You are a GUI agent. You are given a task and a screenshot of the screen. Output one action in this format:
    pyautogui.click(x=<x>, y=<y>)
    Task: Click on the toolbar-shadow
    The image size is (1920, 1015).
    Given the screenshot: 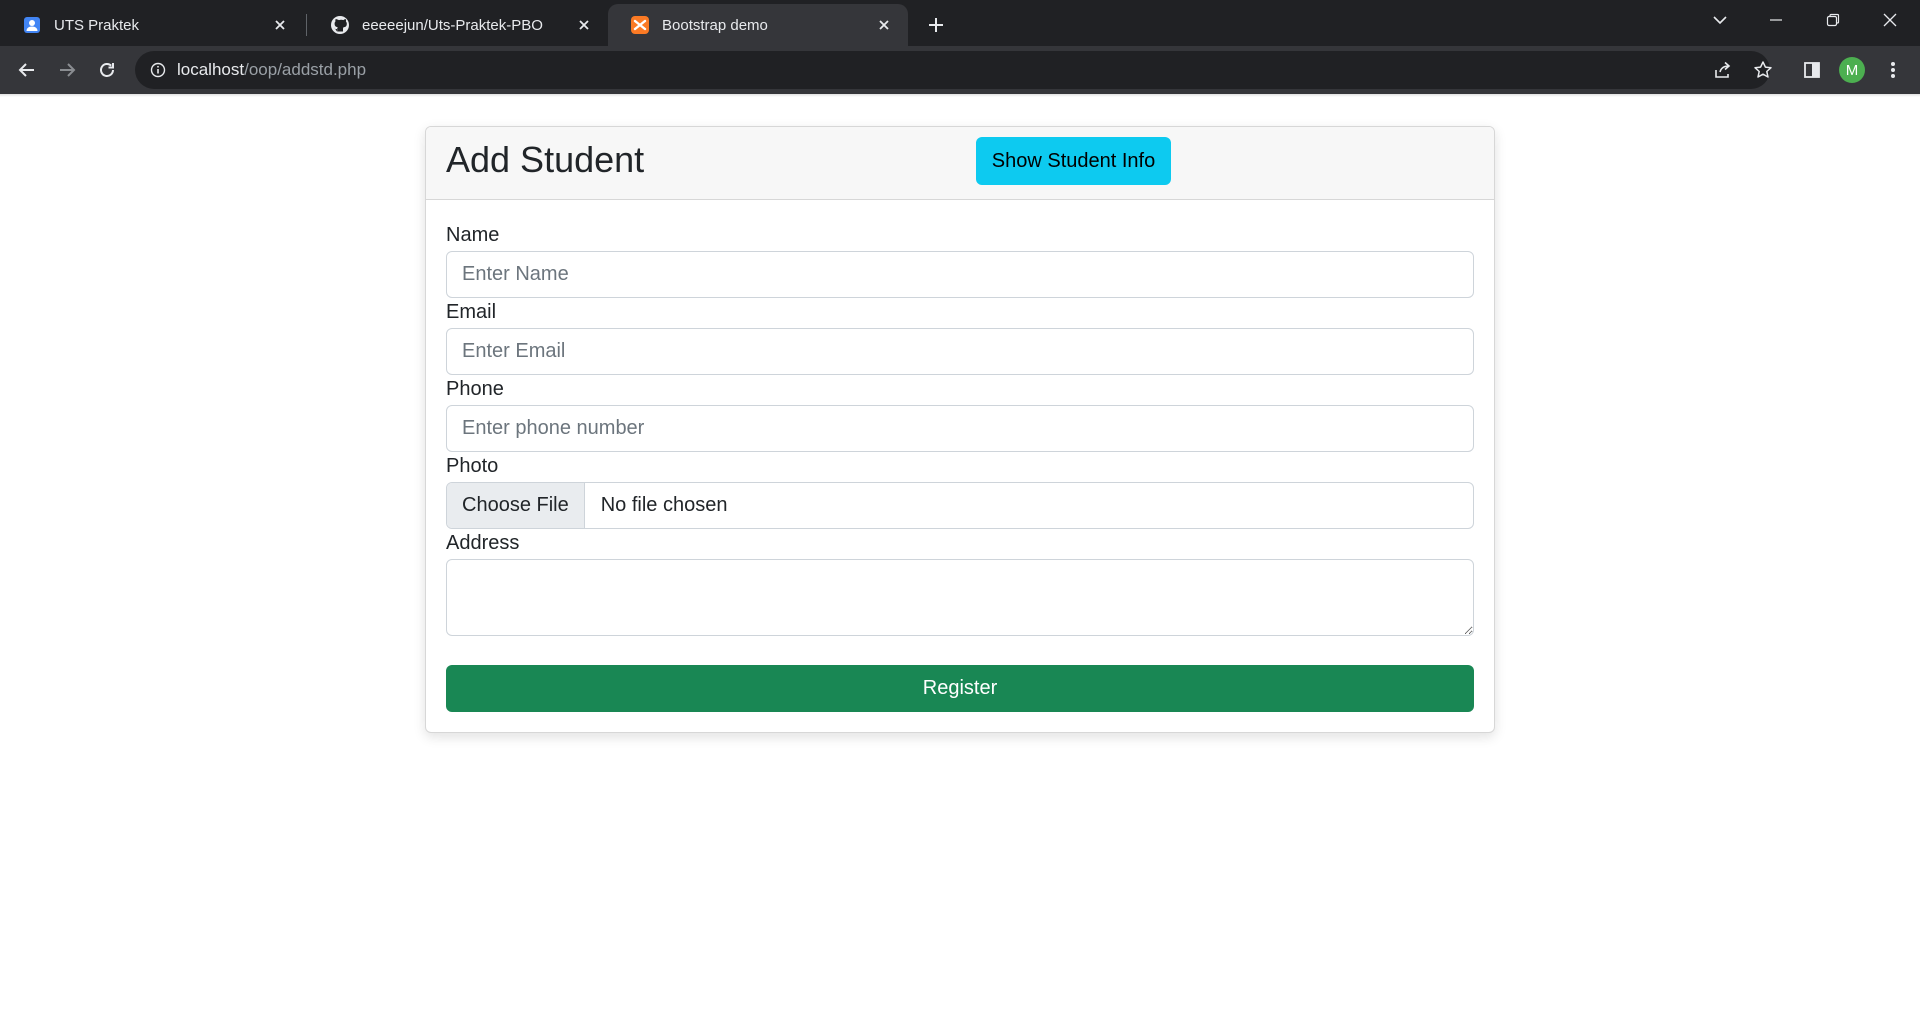 What is the action you would take?
    pyautogui.click(x=960, y=95)
    